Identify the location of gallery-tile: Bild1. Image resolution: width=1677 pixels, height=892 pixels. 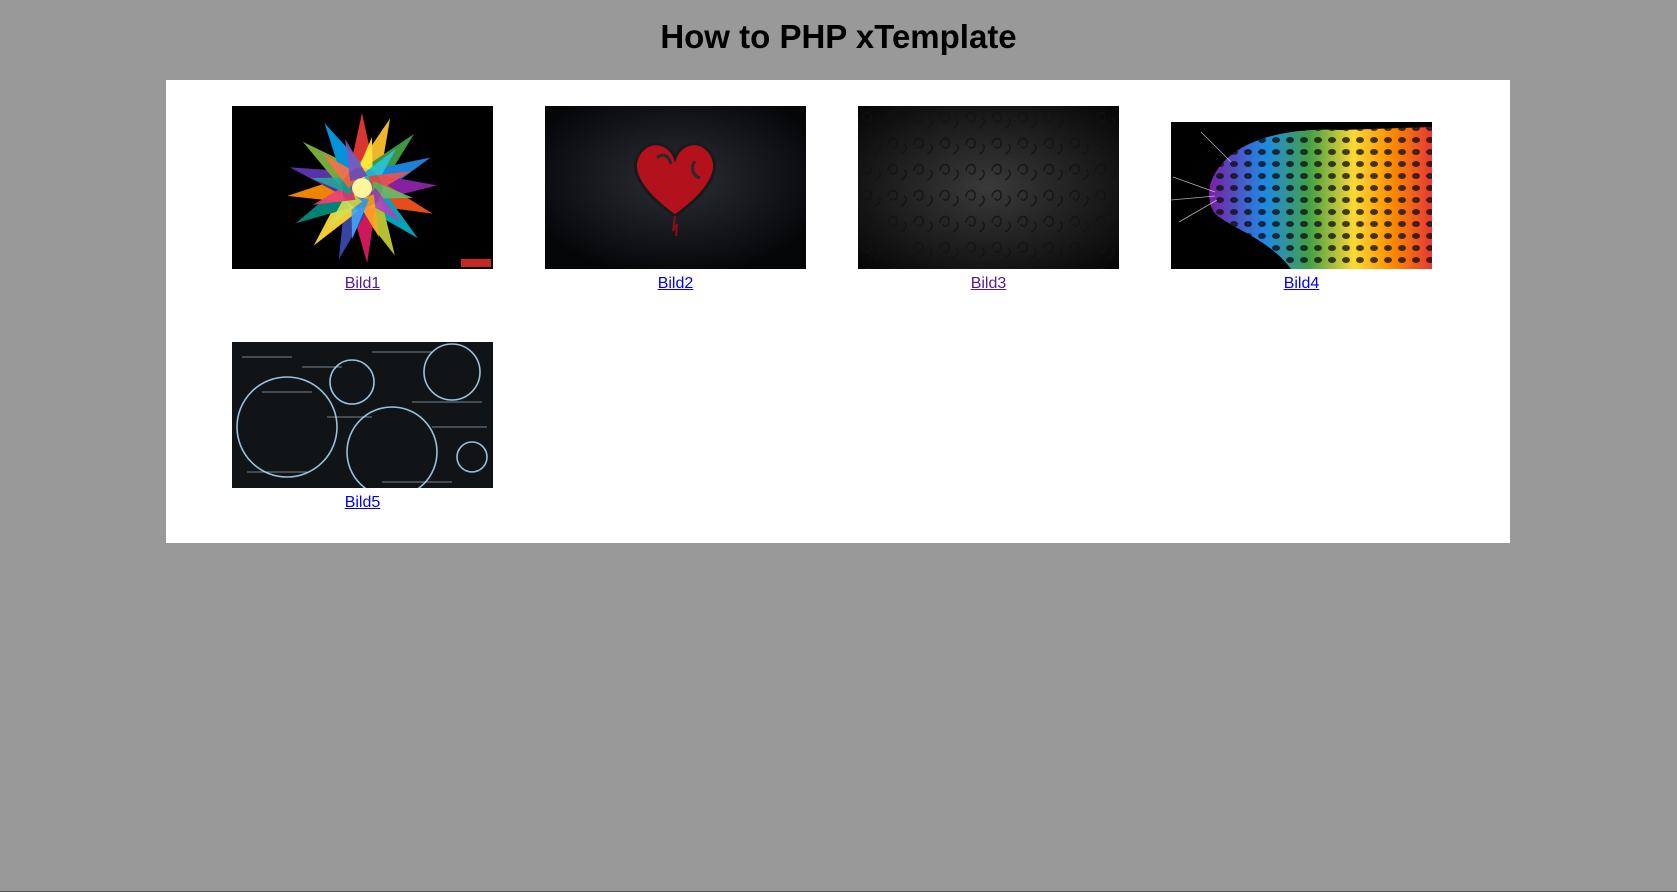
(362, 199).